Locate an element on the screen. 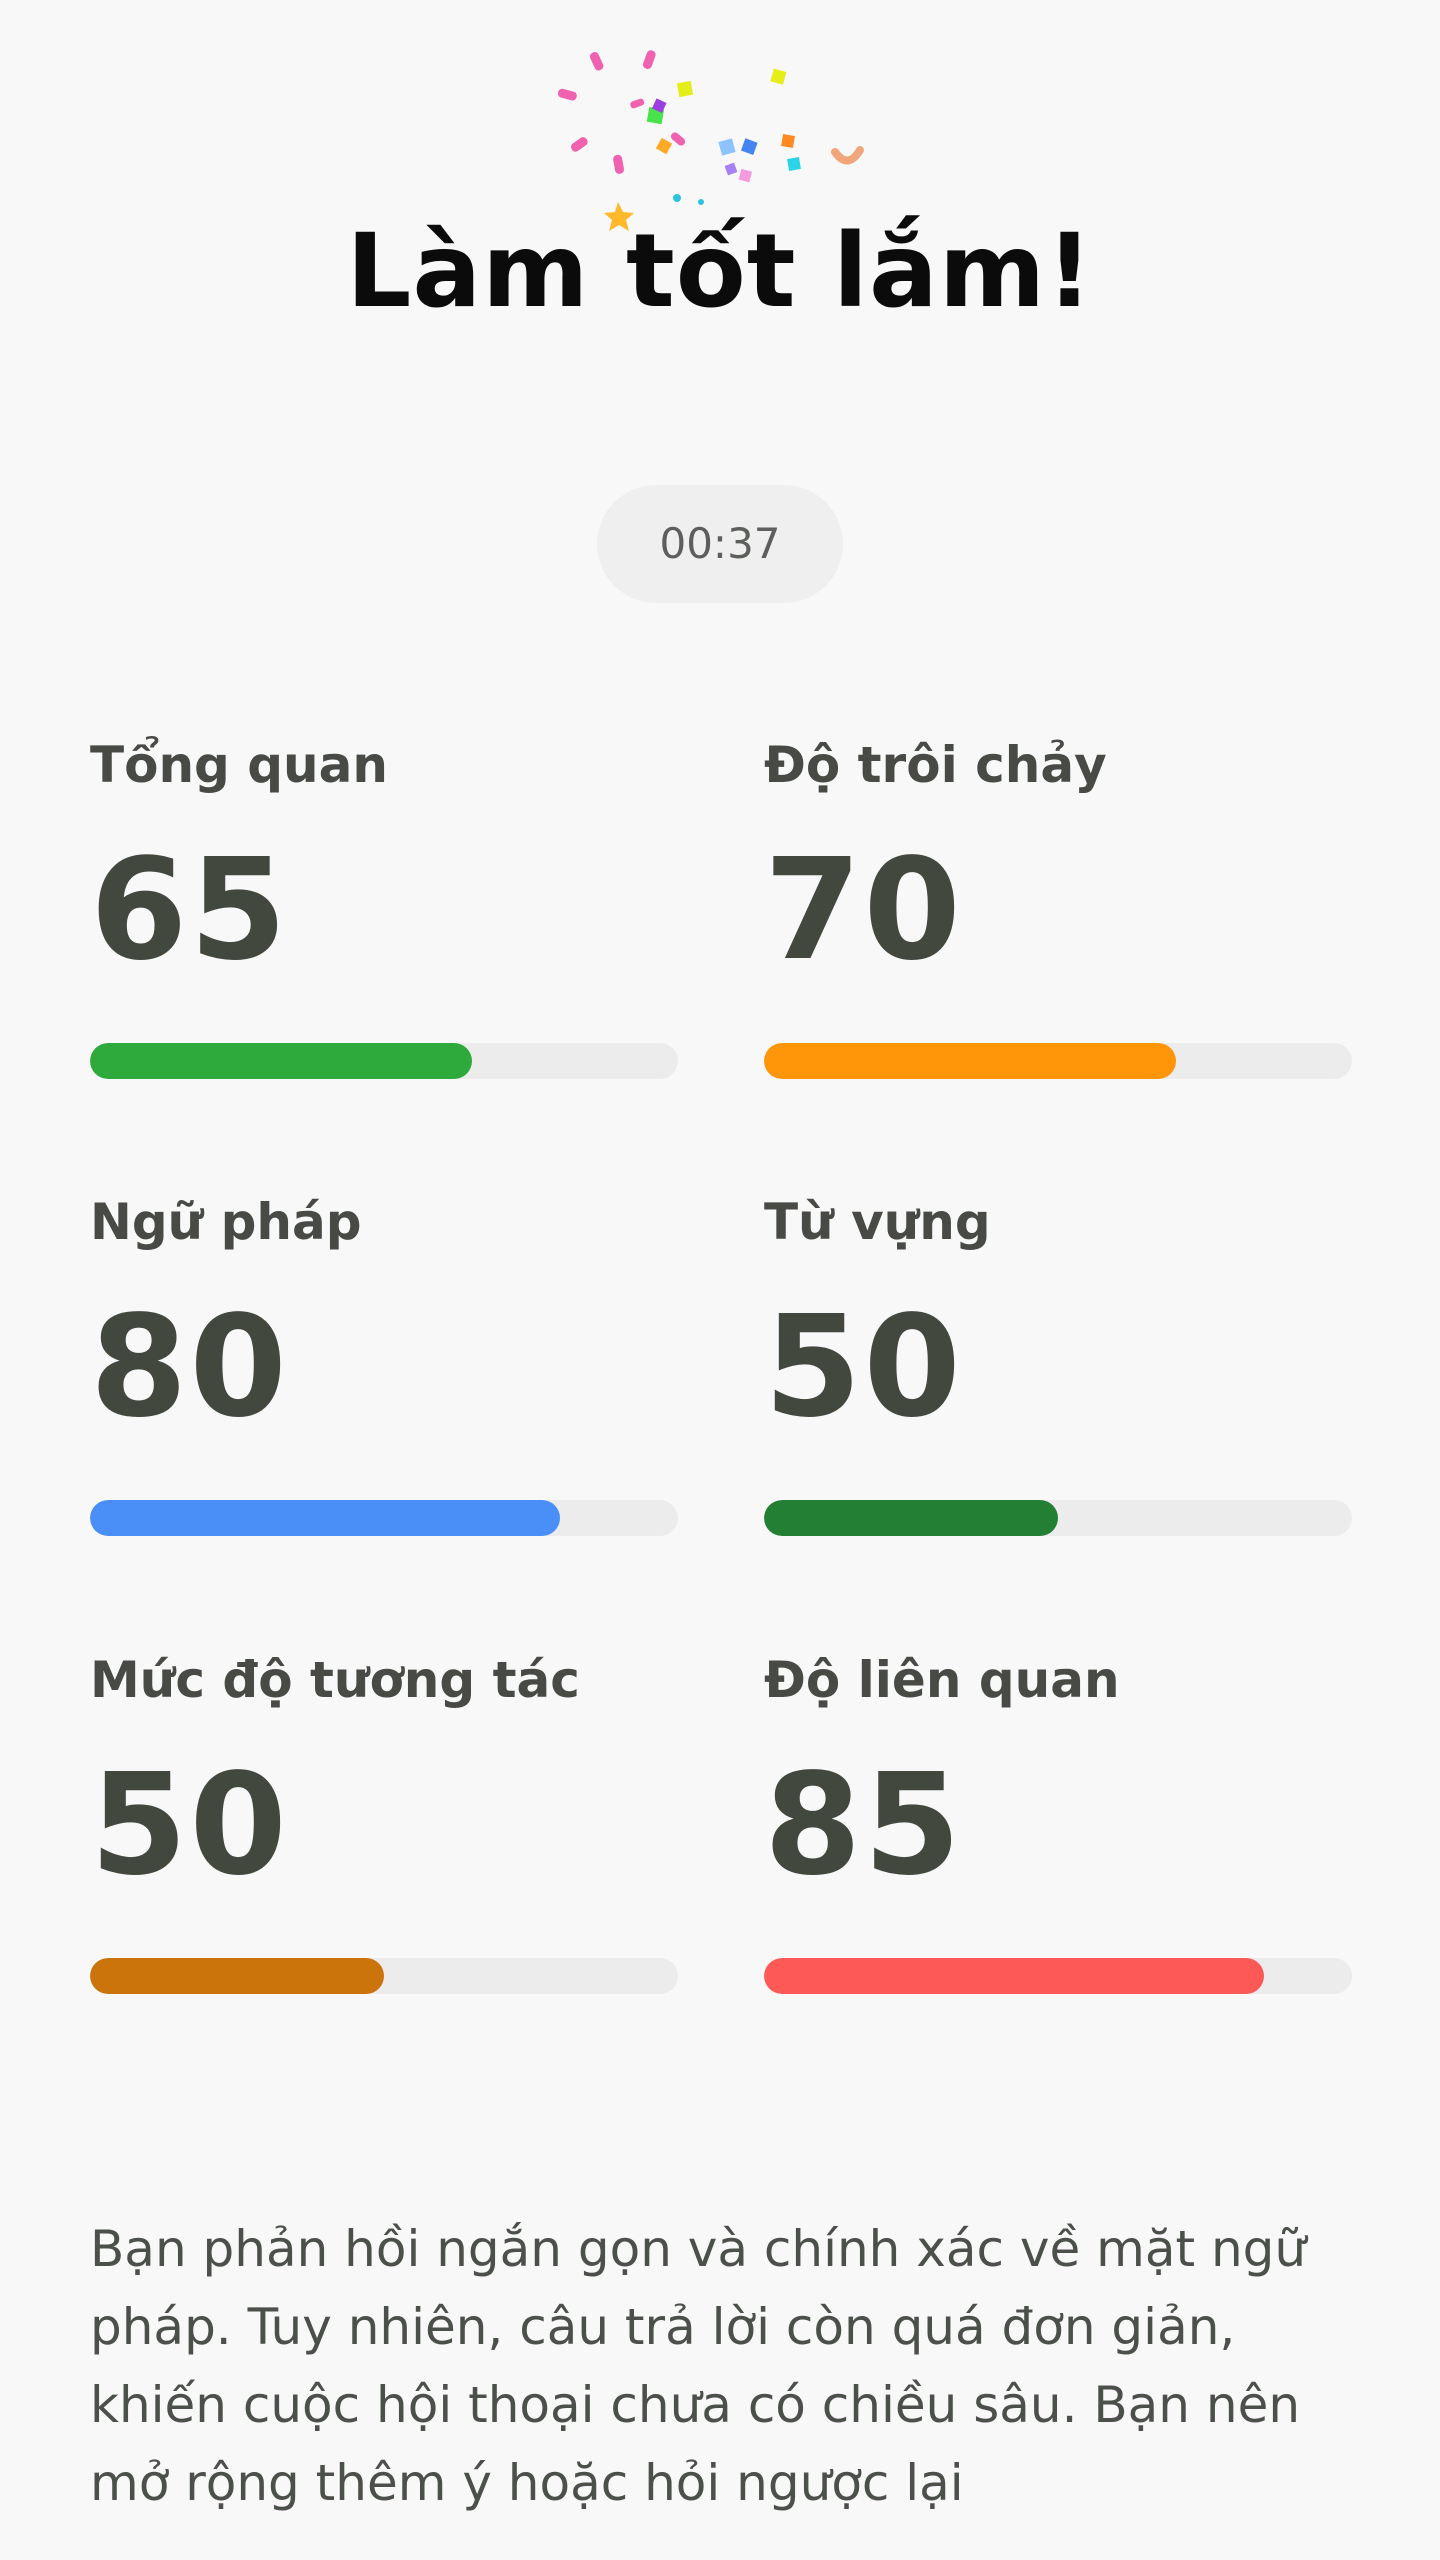  metric-engagement: Mức độ tương tác 50 is located at coordinates (384, 1822).